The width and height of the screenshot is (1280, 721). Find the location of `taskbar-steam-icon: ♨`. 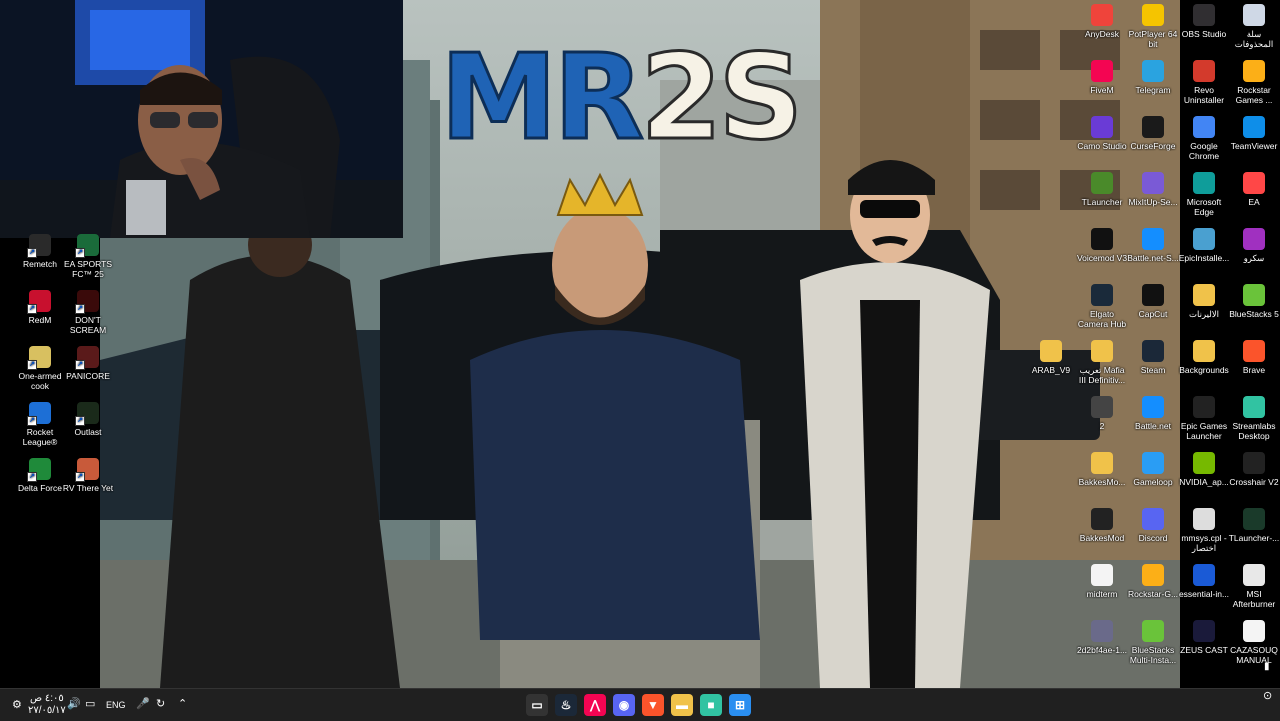

taskbar-steam-icon: ♨ is located at coordinates (566, 705).